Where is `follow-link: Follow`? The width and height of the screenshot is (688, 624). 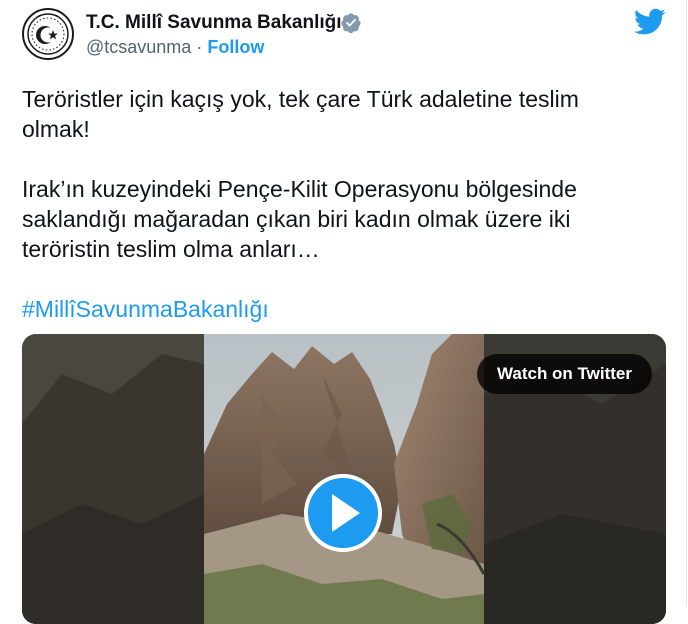 follow-link: Follow is located at coordinates (235, 47).